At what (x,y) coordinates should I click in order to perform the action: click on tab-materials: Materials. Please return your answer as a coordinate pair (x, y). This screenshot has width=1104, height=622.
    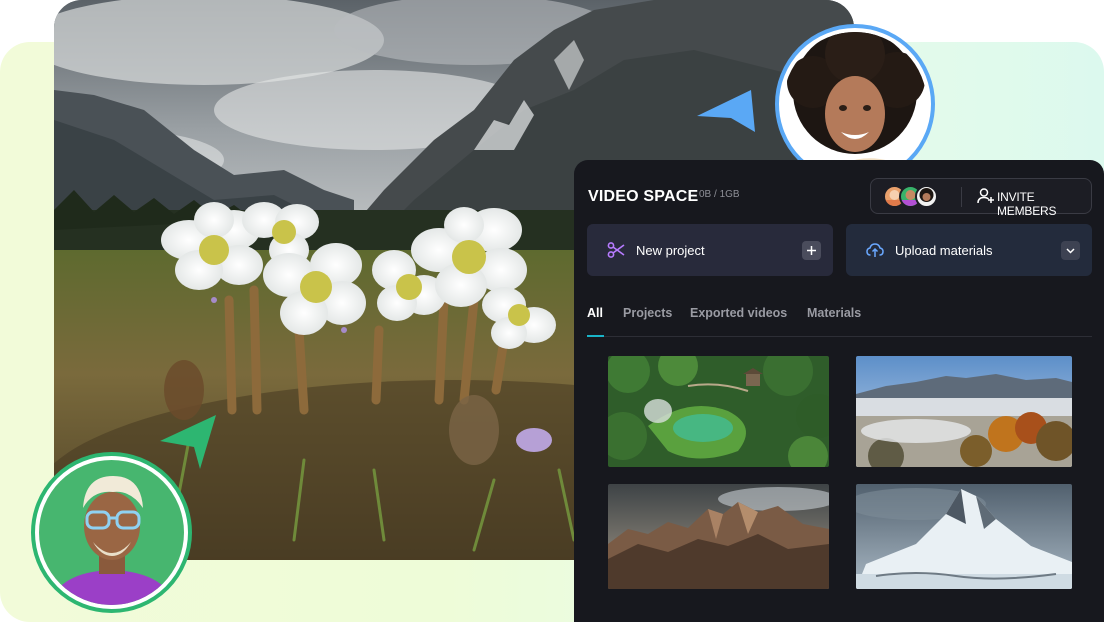
    Looking at the image, I should click on (834, 313).